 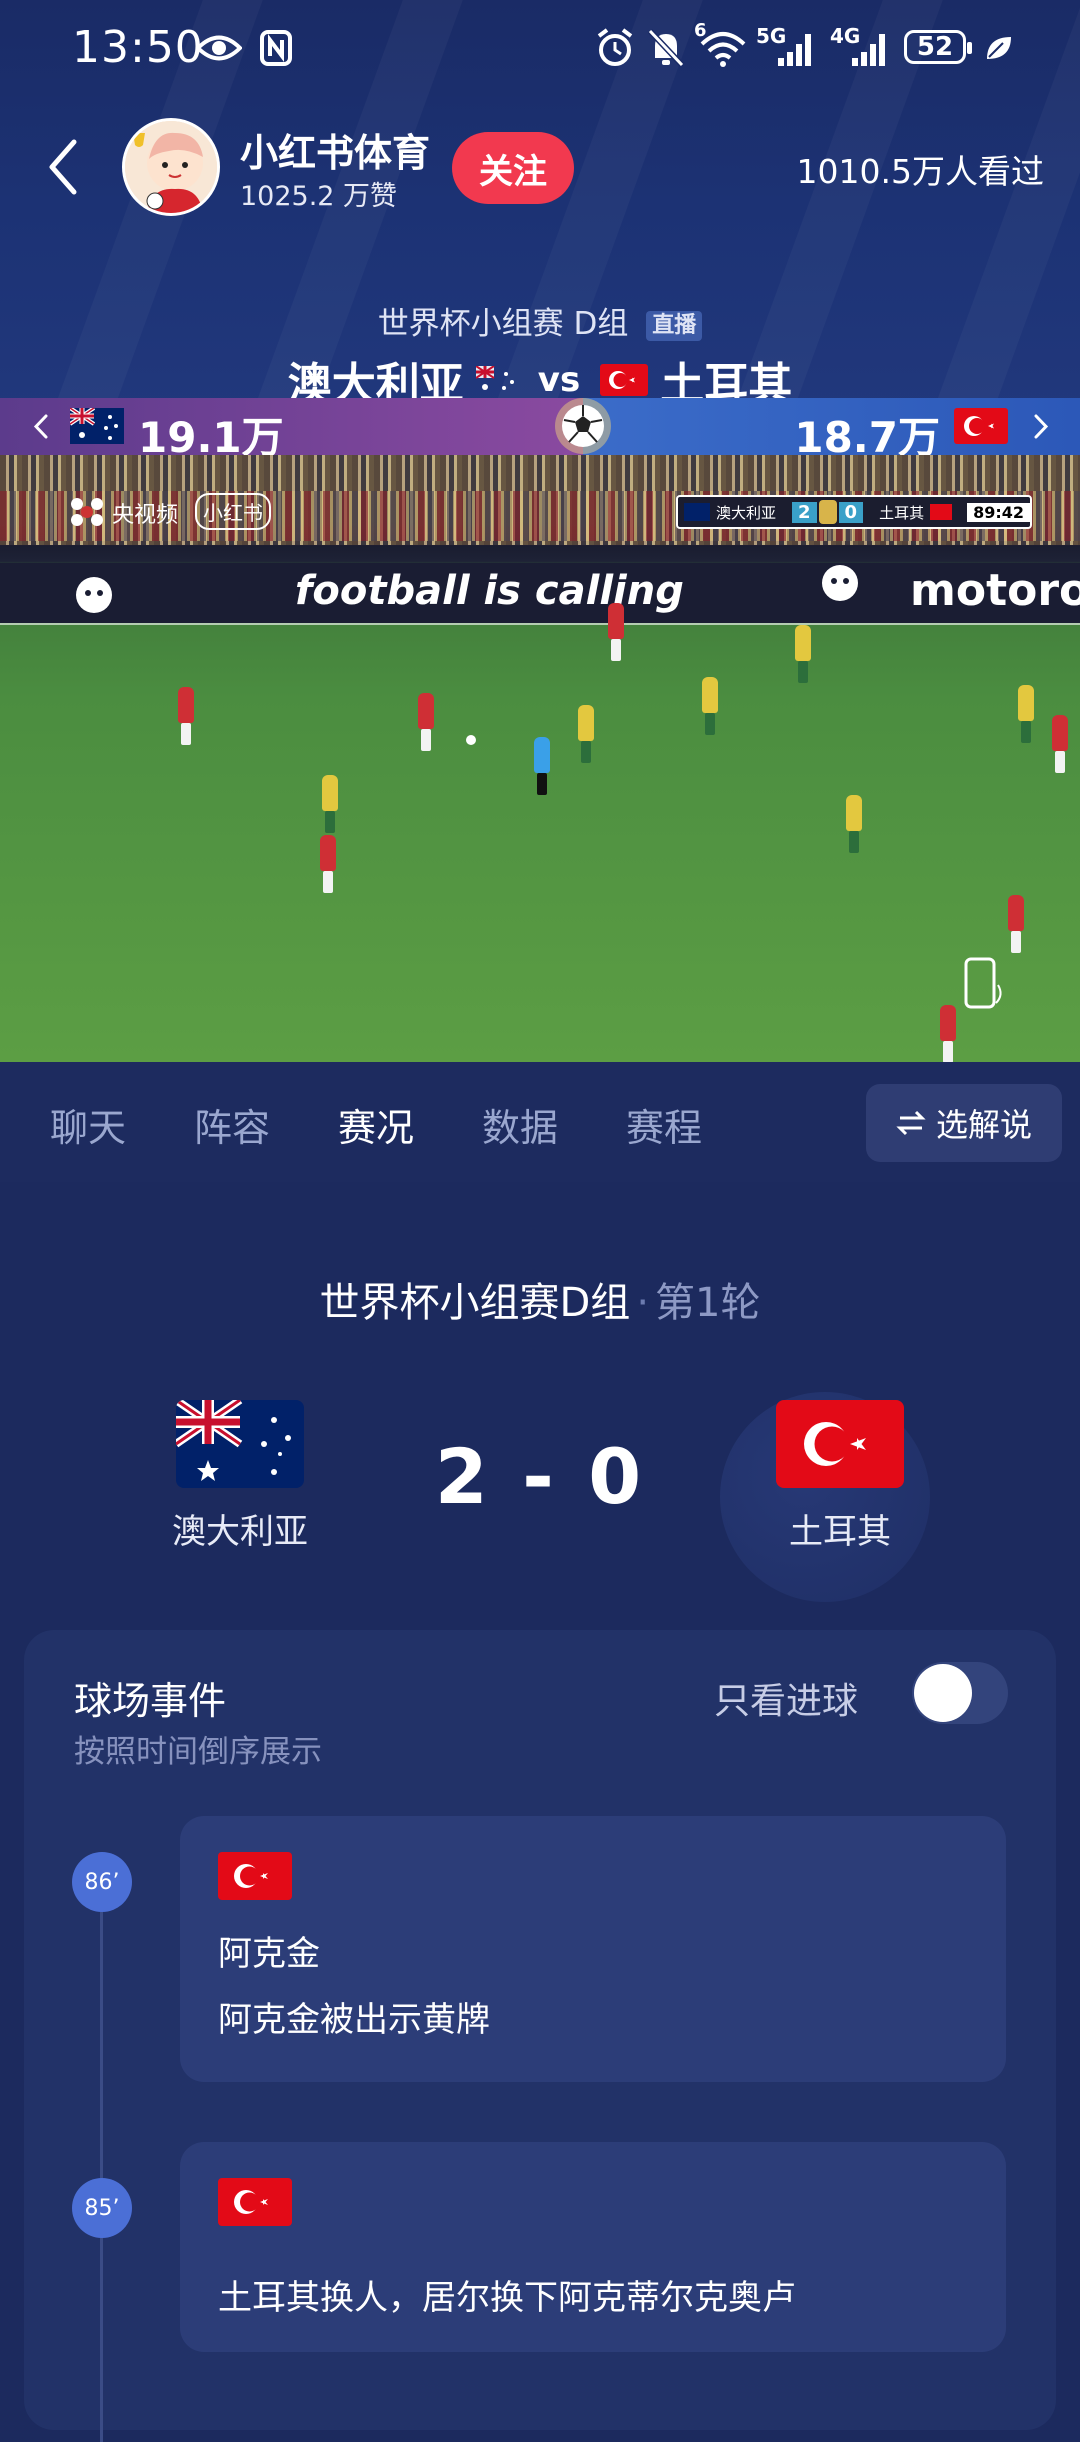 I want to click on toggle-knob, so click(x=943, y=1693).